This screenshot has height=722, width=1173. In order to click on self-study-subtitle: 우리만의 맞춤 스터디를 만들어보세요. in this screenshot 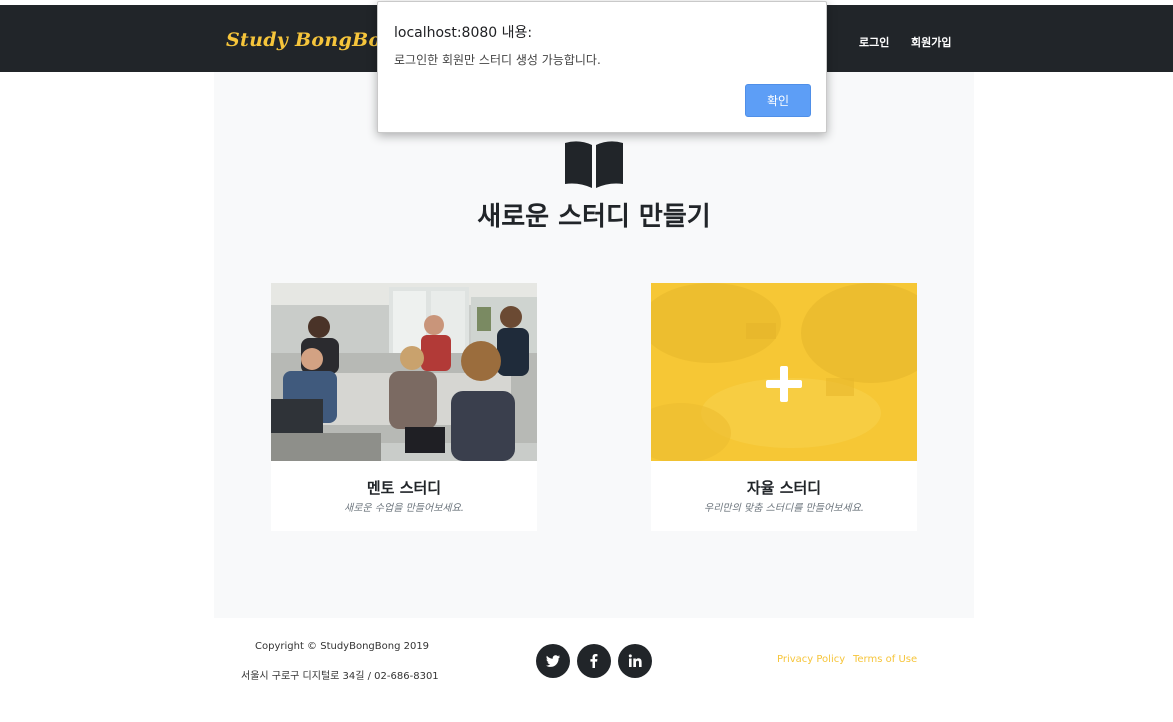, I will do `click(784, 508)`.